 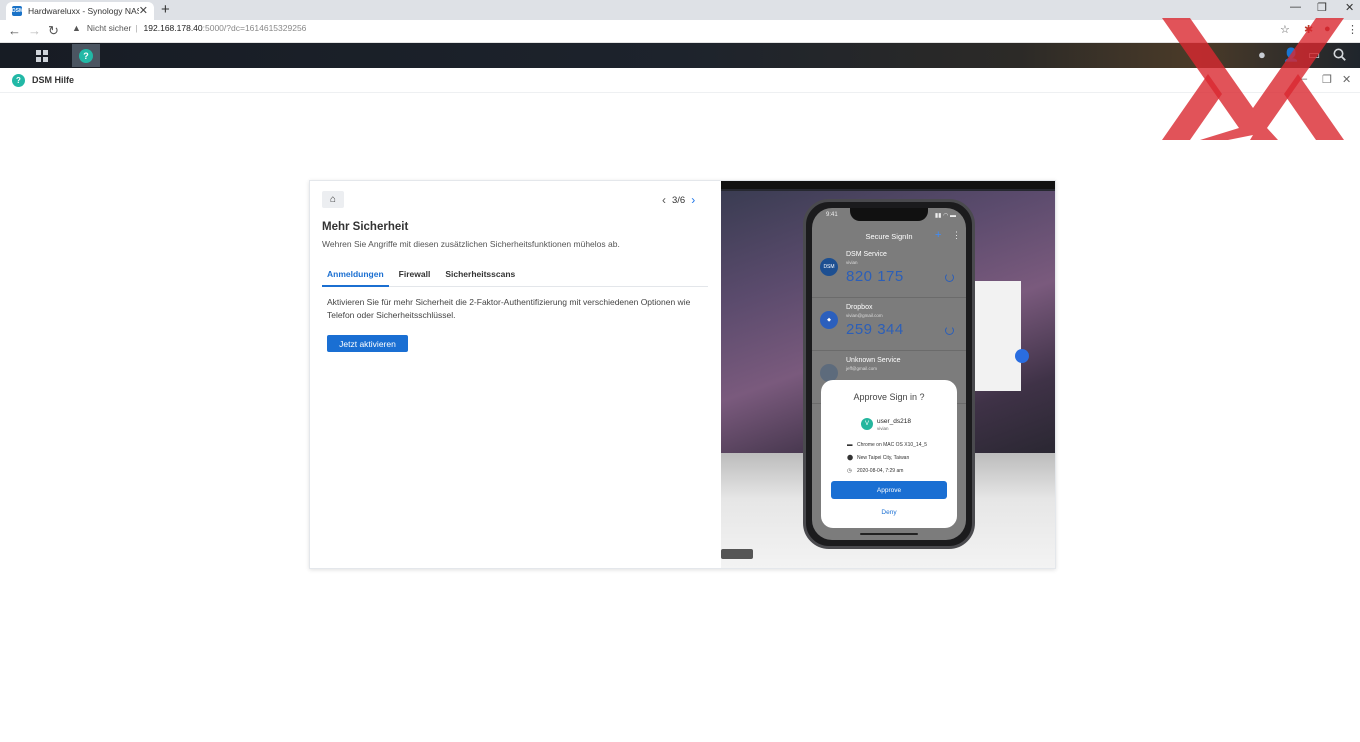 I want to click on activate-now-button: Jetzt aktivieren, so click(x=367, y=343).